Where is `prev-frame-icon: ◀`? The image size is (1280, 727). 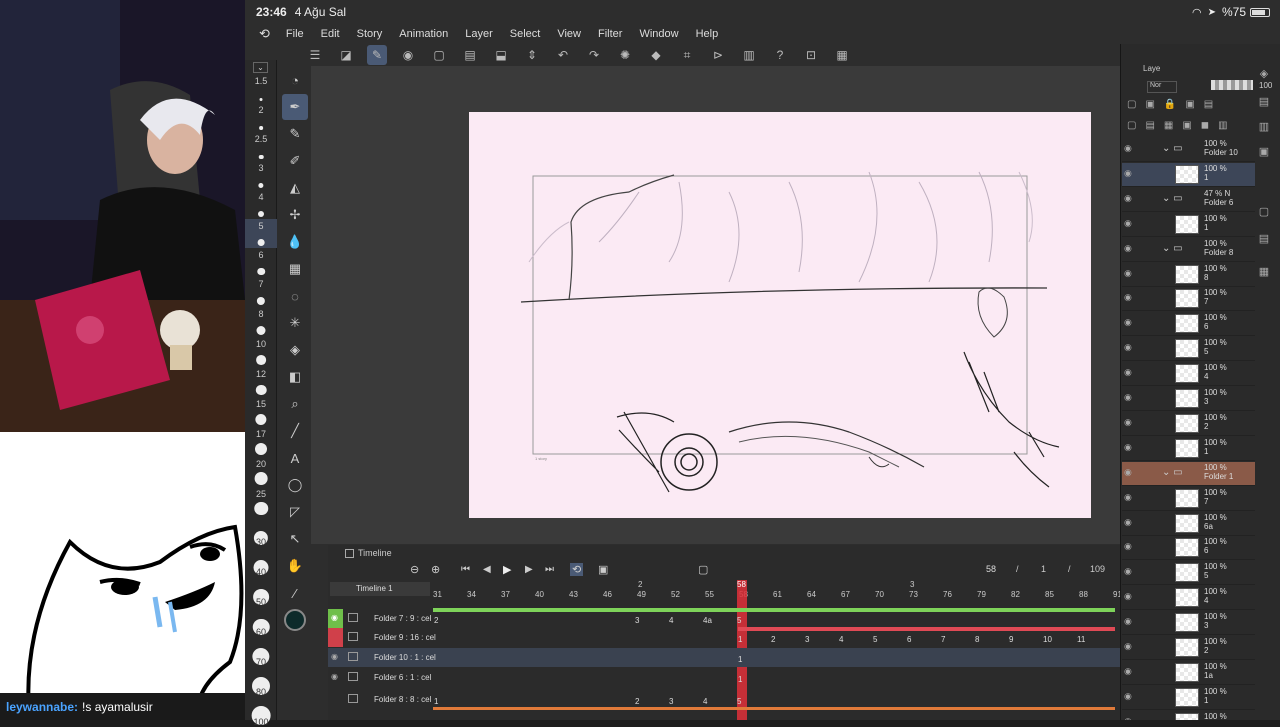 prev-frame-icon: ◀ is located at coordinates (487, 569).